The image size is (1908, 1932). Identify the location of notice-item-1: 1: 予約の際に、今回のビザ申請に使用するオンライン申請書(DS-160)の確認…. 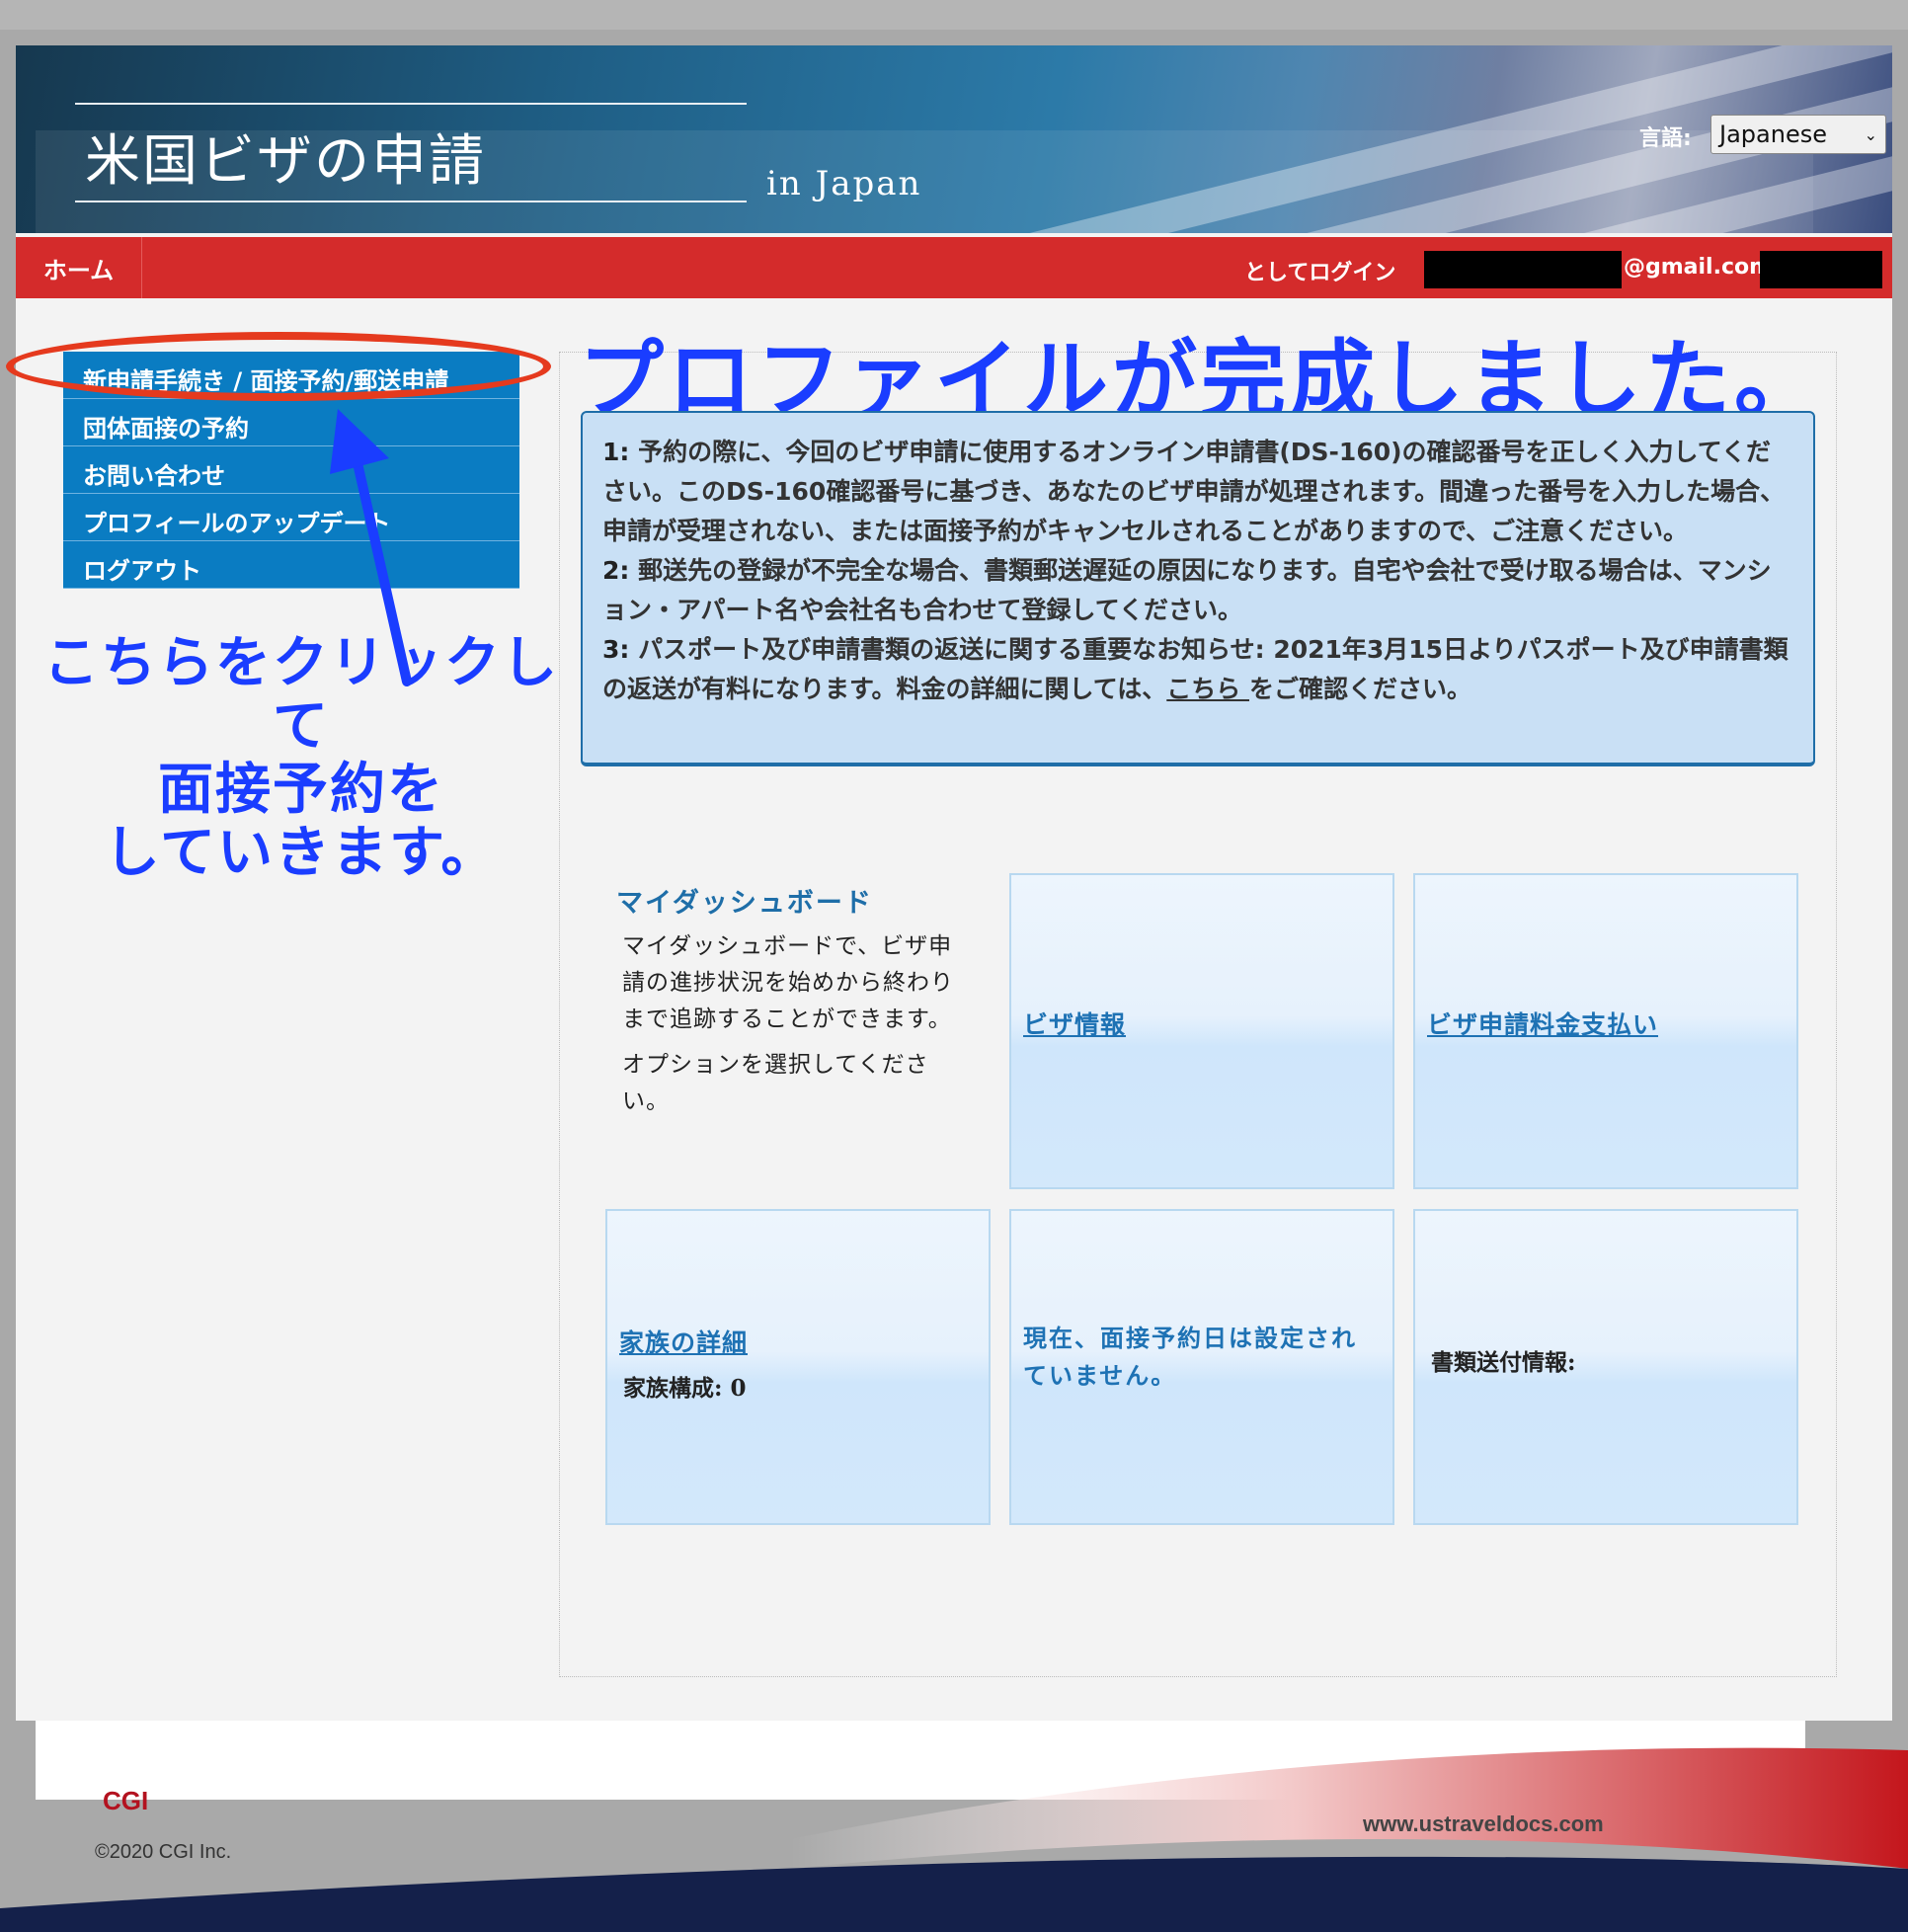
(1197, 492).